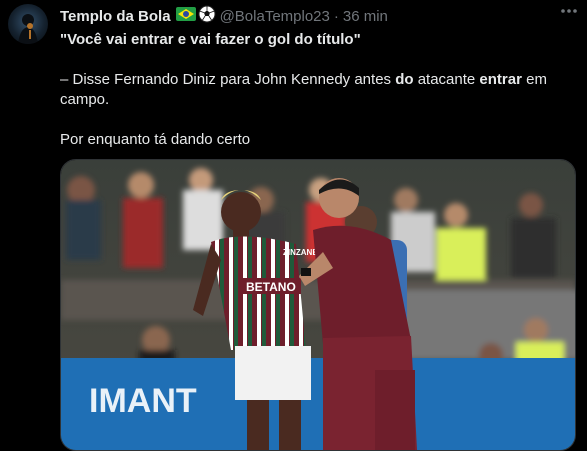 The width and height of the screenshot is (587, 451). I want to click on ad-board-text: IMANT, so click(143, 401).